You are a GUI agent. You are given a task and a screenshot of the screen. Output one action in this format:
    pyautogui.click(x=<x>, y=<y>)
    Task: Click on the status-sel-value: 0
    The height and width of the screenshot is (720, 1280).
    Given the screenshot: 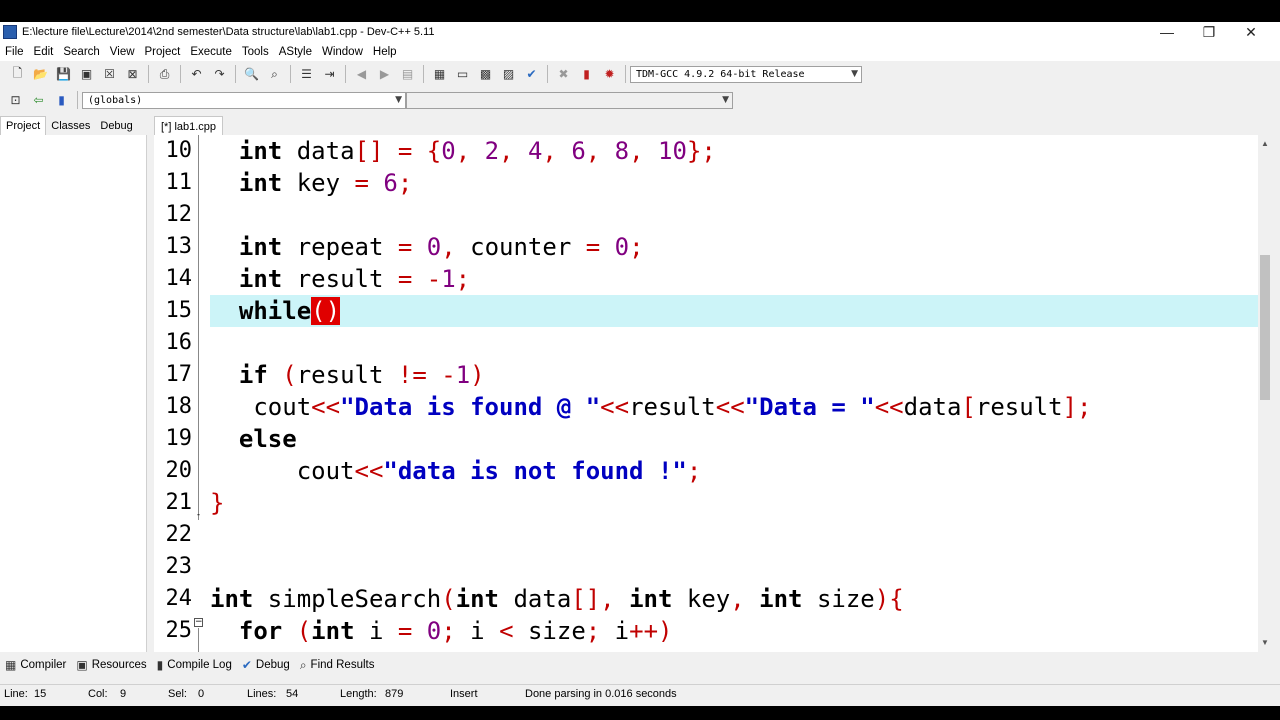 What is the action you would take?
    pyautogui.click(x=201, y=694)
    